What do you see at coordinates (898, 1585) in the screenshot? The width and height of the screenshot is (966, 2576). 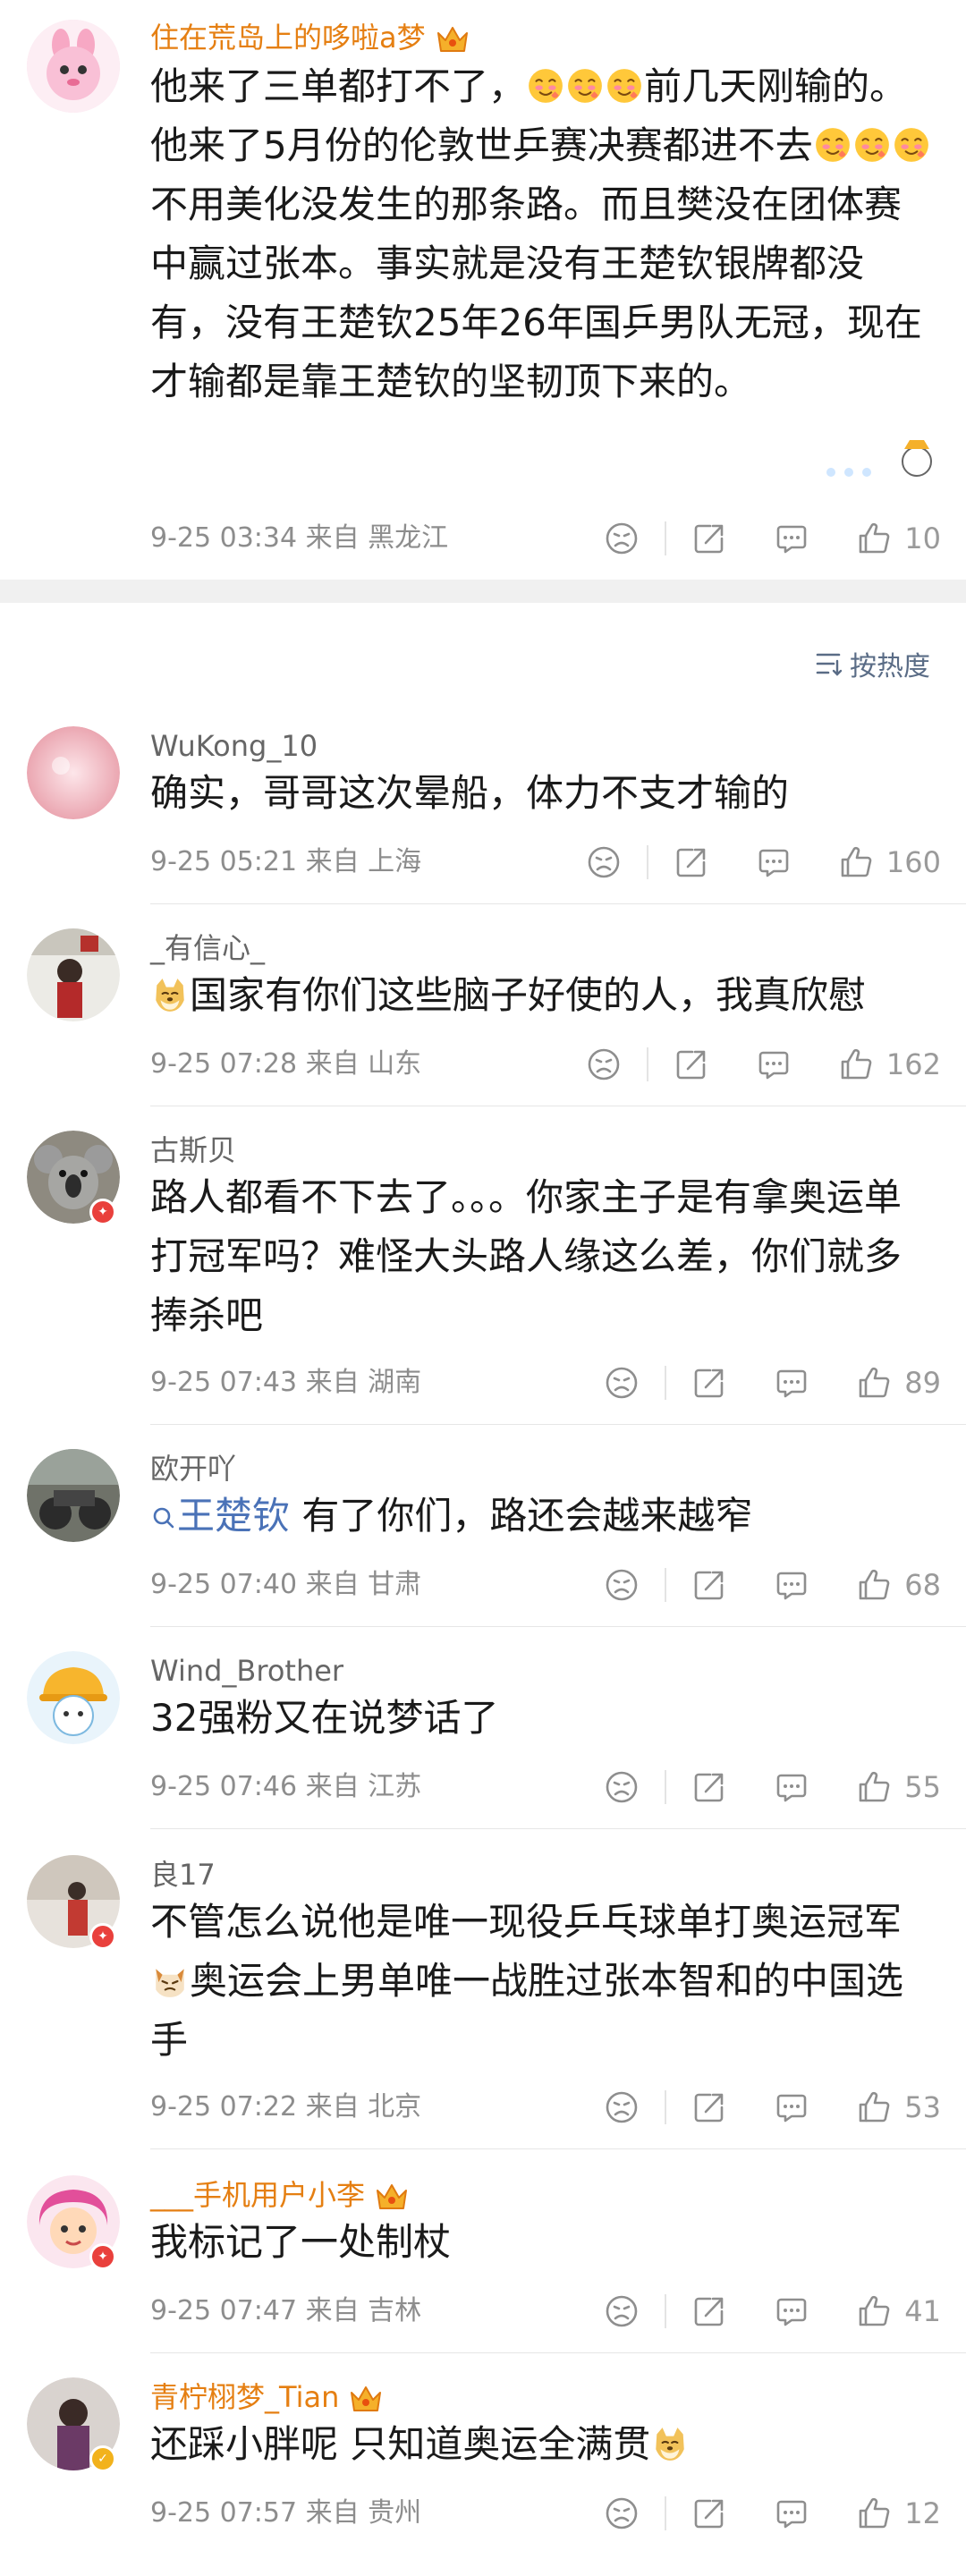 I see `like-button: 68` at bounding box center [898, 1585].